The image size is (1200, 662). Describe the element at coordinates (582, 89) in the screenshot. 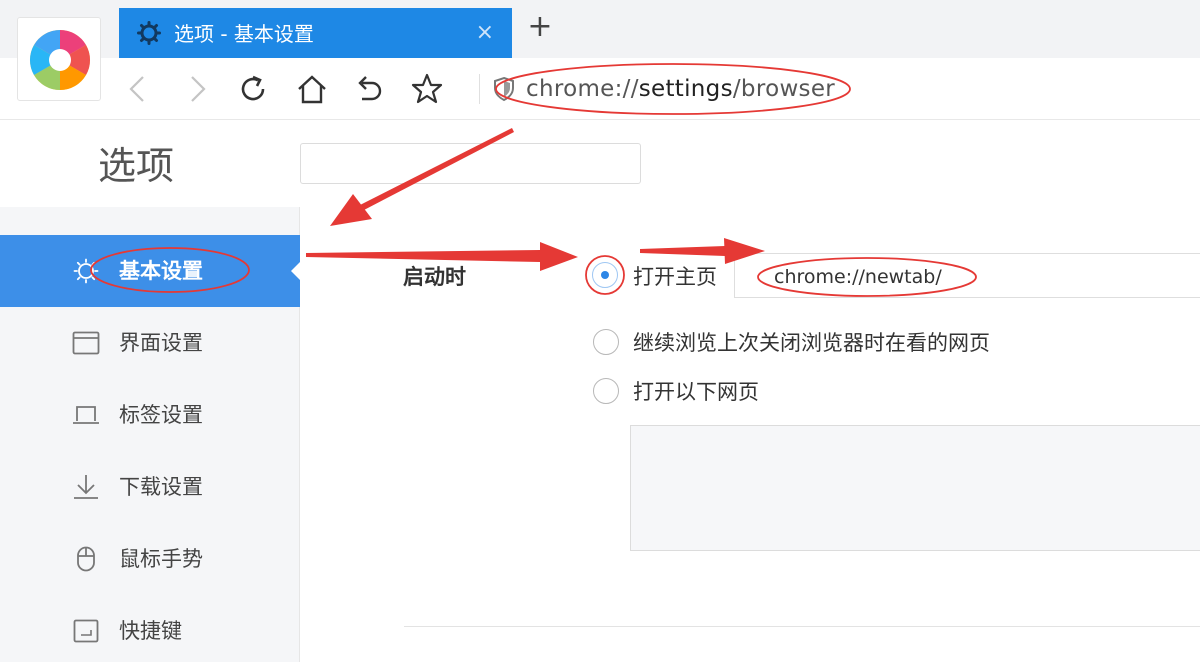

I see `url-prefix: chrome://` at that location.